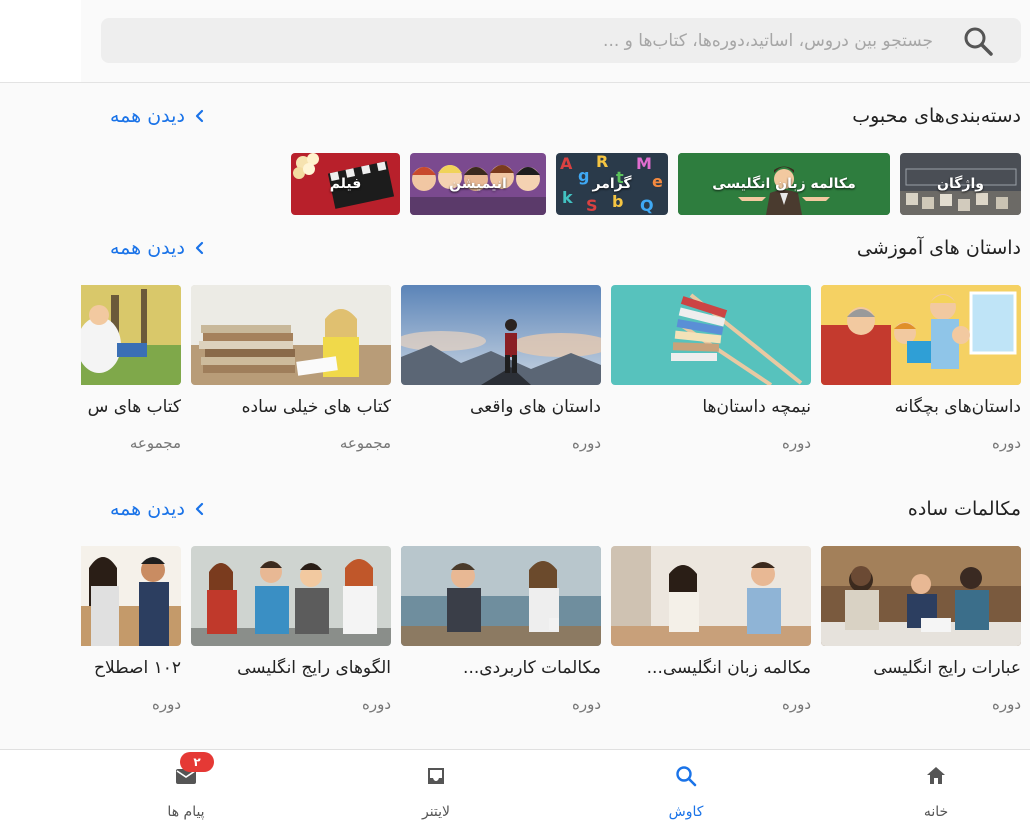 The width and height of the screenshot is (1030, 827). Describe the element at coordinates (957, 407) in the screenshot. I see `card-title: داستان‌های بچگانه` at that location.